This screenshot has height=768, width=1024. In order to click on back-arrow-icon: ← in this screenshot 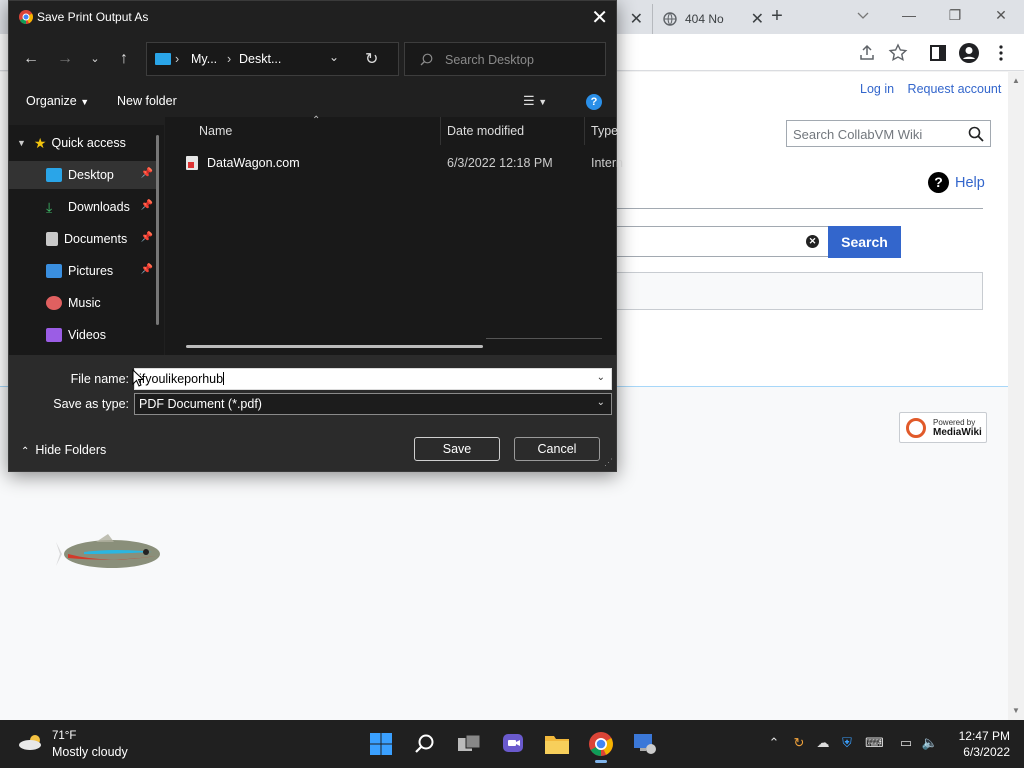, I will do `click(31, 59)`.